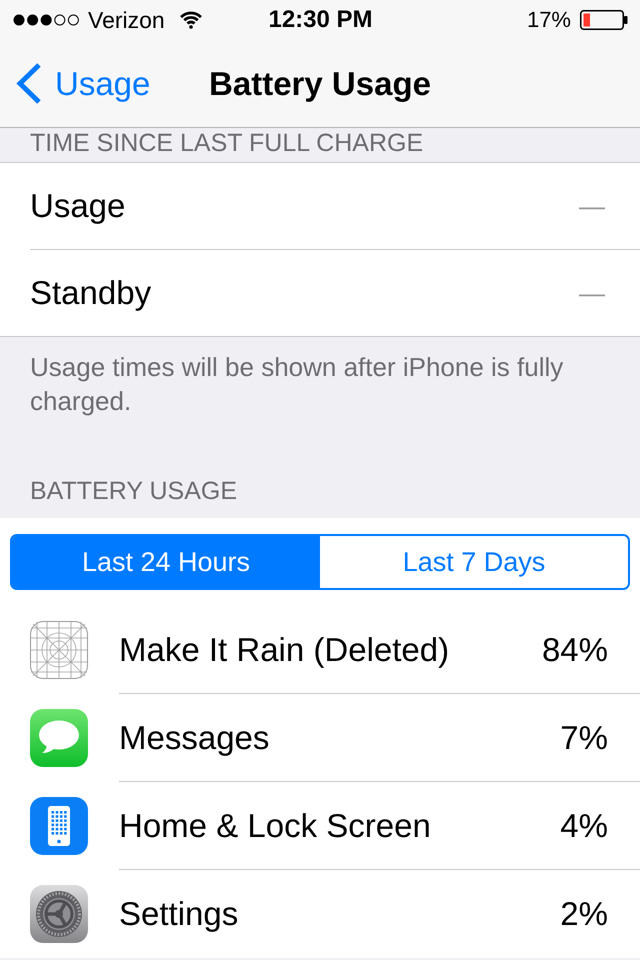  Describe the element at coordinates (91, 293) in the screenshot. I see `row-label: Standby` at that location.